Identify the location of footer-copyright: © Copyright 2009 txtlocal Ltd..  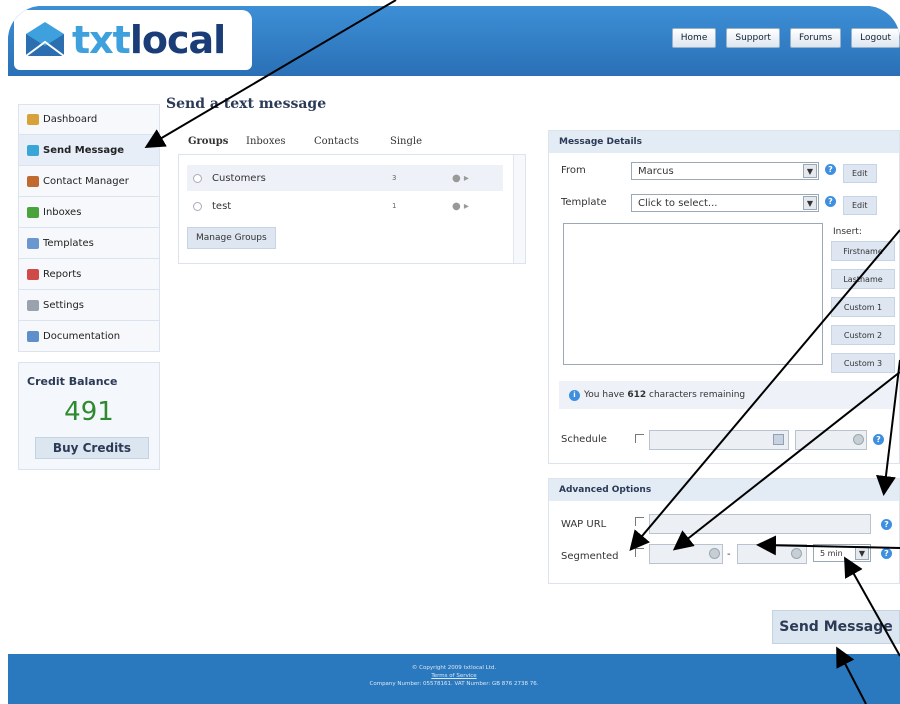
(454, 668).